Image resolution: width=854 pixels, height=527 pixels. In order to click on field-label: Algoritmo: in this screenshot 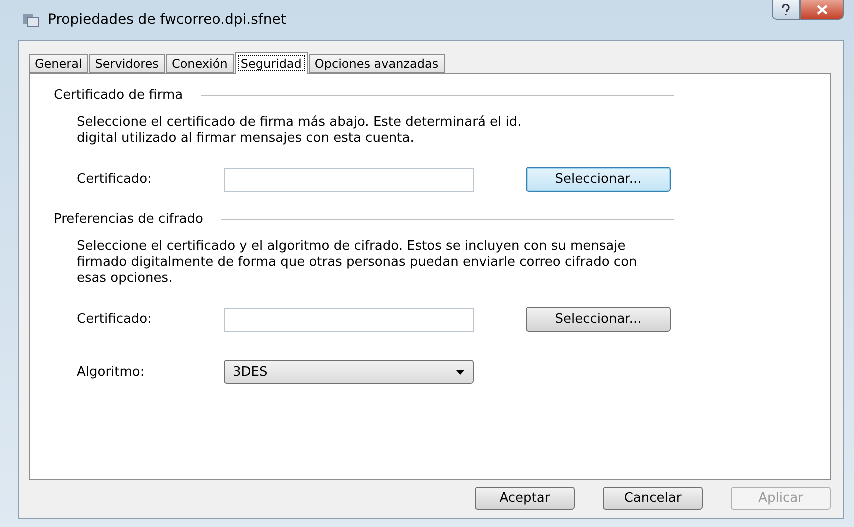, I will do `click(111, 372)`.